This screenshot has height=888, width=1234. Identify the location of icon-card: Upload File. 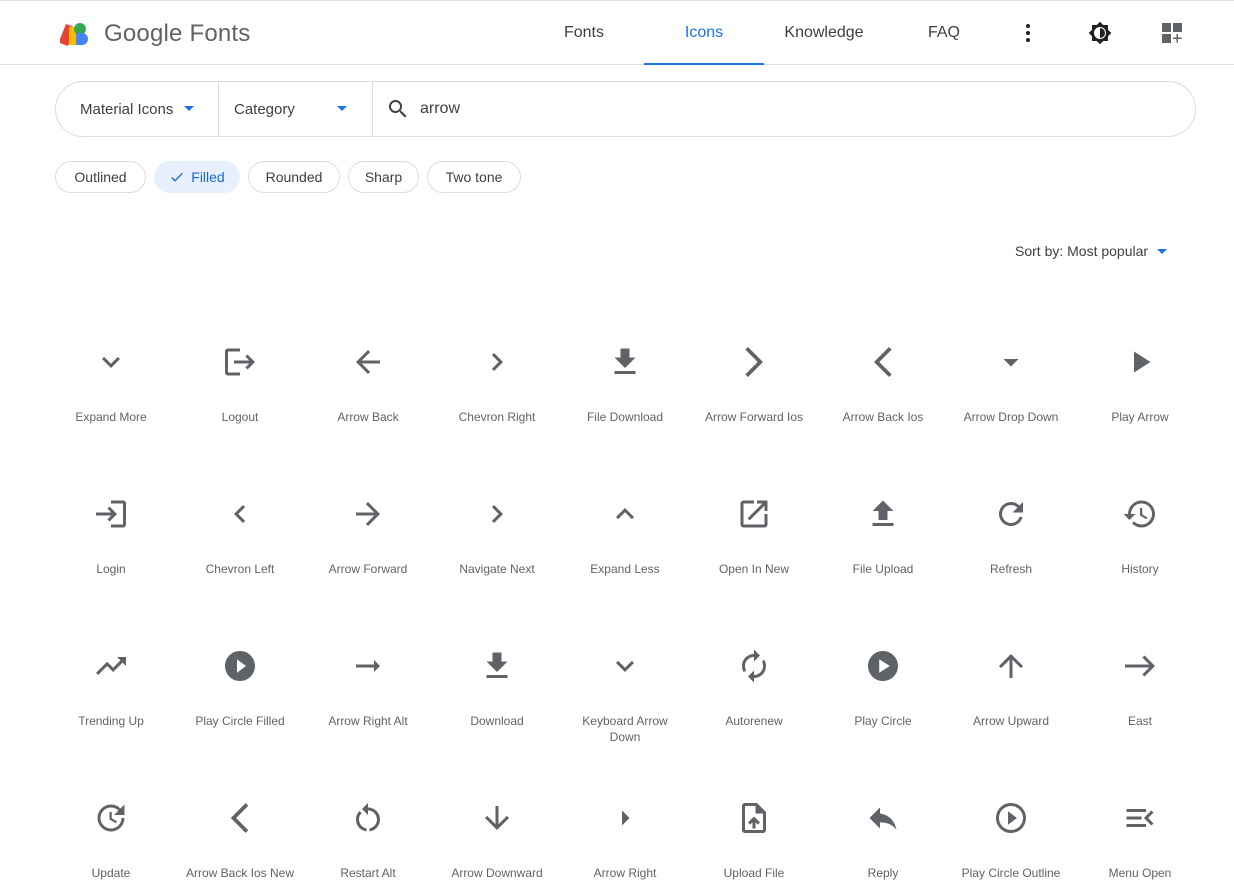
(754, 832).